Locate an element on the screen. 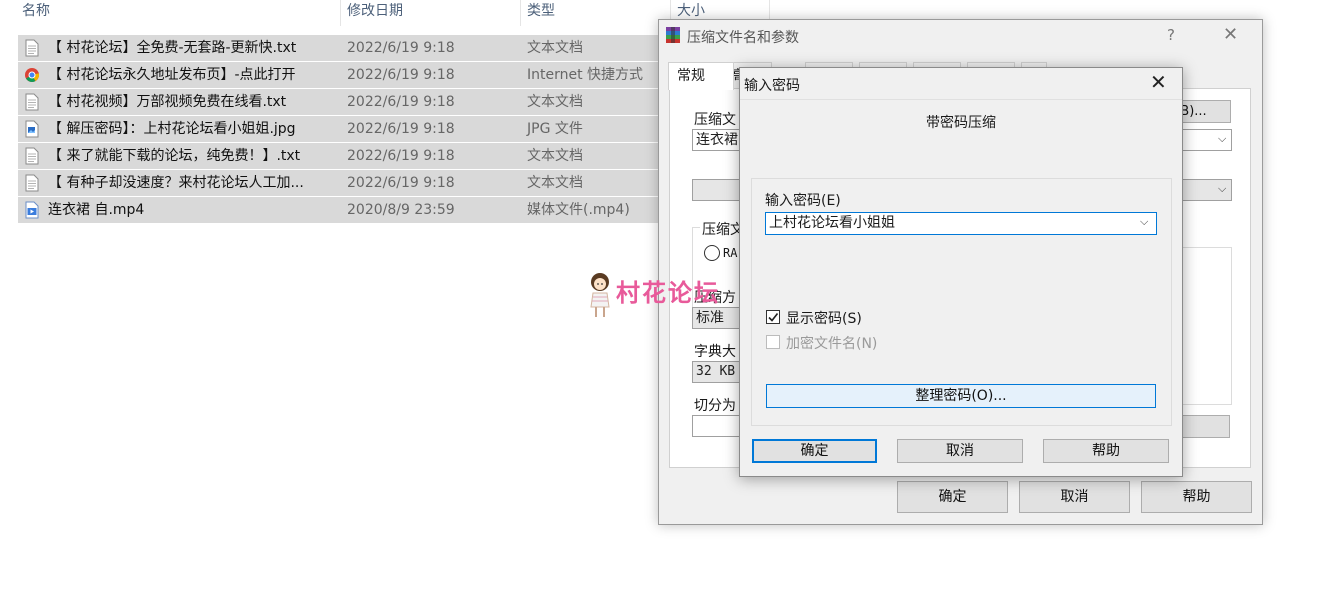 The height and width of the screenshot is (592, 1322). winrar-icon is located at coordinates (673, 35).